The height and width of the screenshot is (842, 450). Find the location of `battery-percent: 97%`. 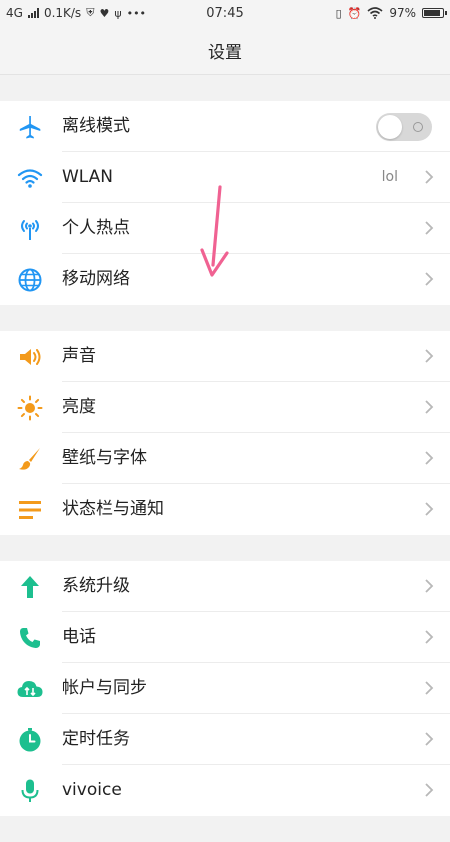

battery-percent: 97% is located at coordinates (402, 13).